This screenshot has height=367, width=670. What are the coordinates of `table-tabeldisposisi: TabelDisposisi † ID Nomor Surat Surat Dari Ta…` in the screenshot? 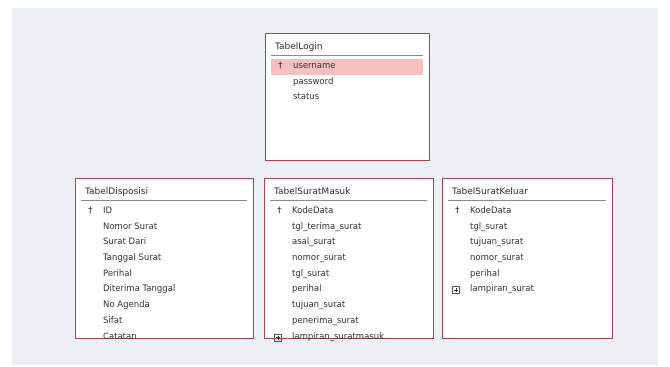 It's located at (164, 260).